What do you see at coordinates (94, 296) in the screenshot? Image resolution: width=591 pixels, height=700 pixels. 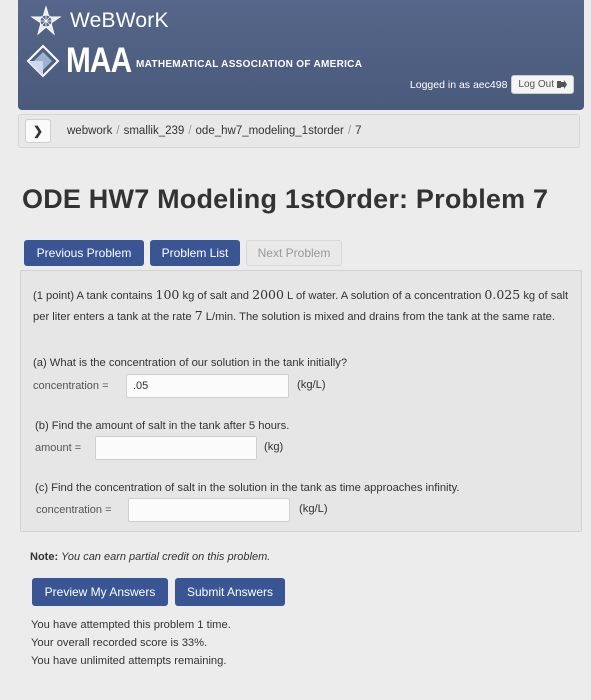 I see `problem-text-part: (1 point) A tank contains` at bounding box center [94, 296].